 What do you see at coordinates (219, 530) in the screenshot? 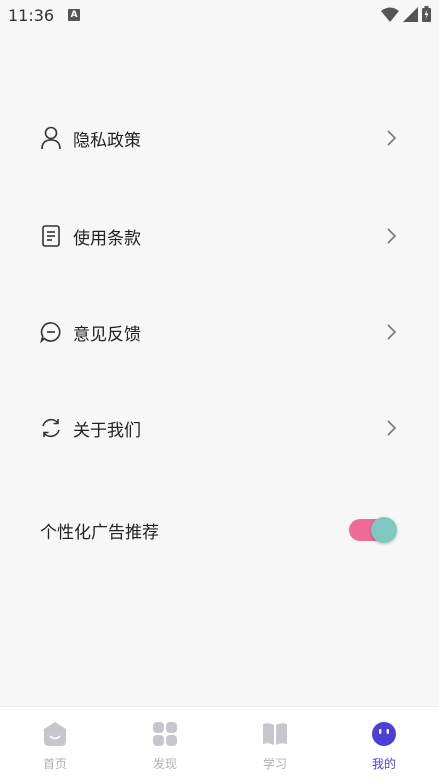
I see `personalized-ads-row: 个性化广告推荐` at bounding box center [219, 530].